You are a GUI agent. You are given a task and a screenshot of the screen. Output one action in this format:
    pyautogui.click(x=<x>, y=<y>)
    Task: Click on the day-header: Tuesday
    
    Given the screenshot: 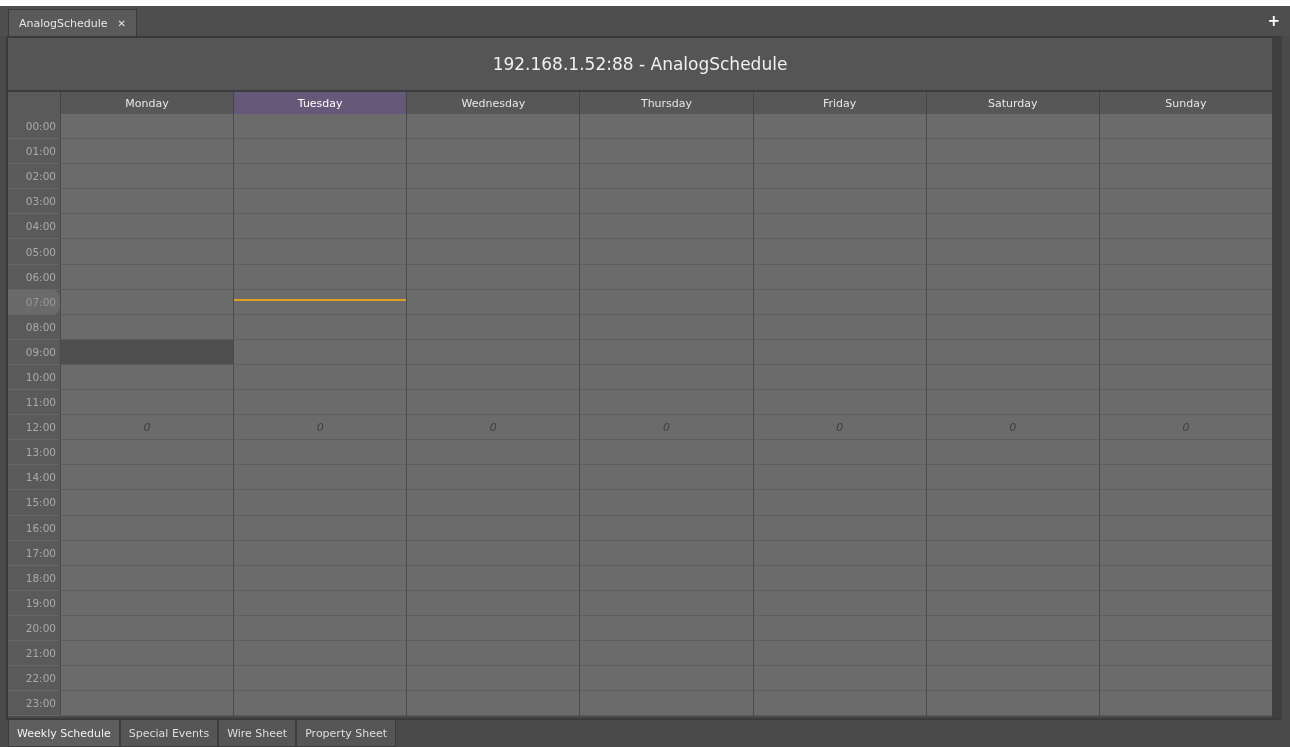 What is the action you would take?
    pyautogui.click(x=320, y=103)
    